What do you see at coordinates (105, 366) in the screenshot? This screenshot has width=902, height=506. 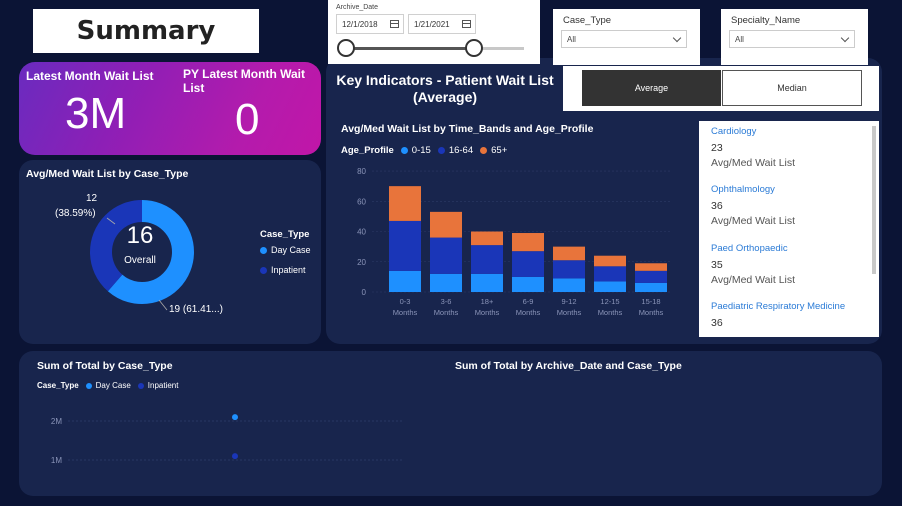 I see `sum-by-case-type-title: Sum of Total by Case_Type` at bounding box center [105, 366].